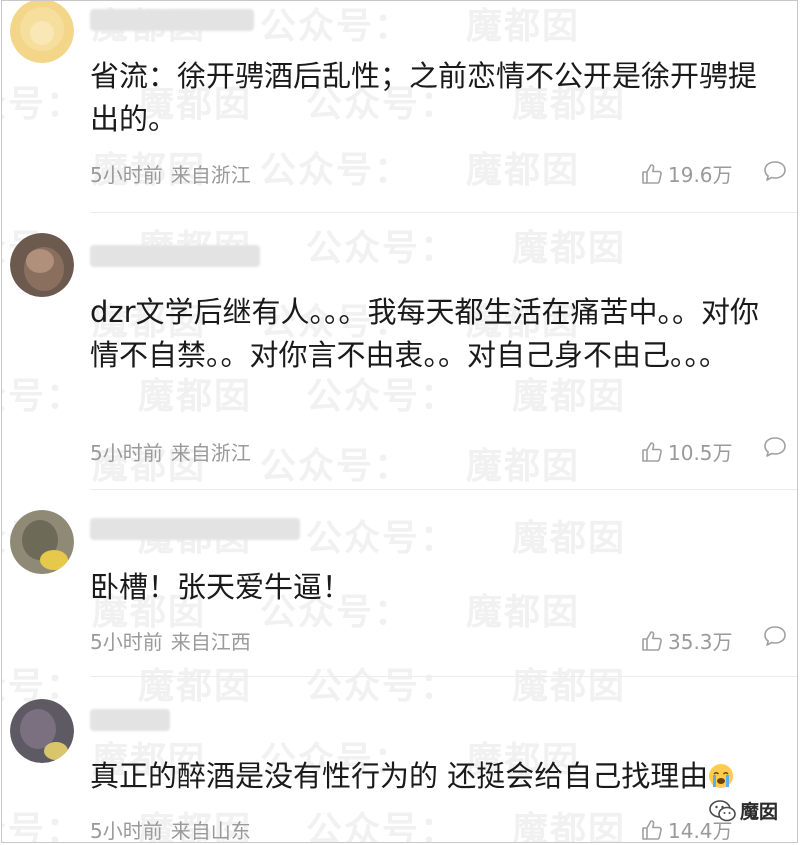 This screenshot has height=845, width=800. I want to click on brand-watermark: 魔囡, so click(743, 810).